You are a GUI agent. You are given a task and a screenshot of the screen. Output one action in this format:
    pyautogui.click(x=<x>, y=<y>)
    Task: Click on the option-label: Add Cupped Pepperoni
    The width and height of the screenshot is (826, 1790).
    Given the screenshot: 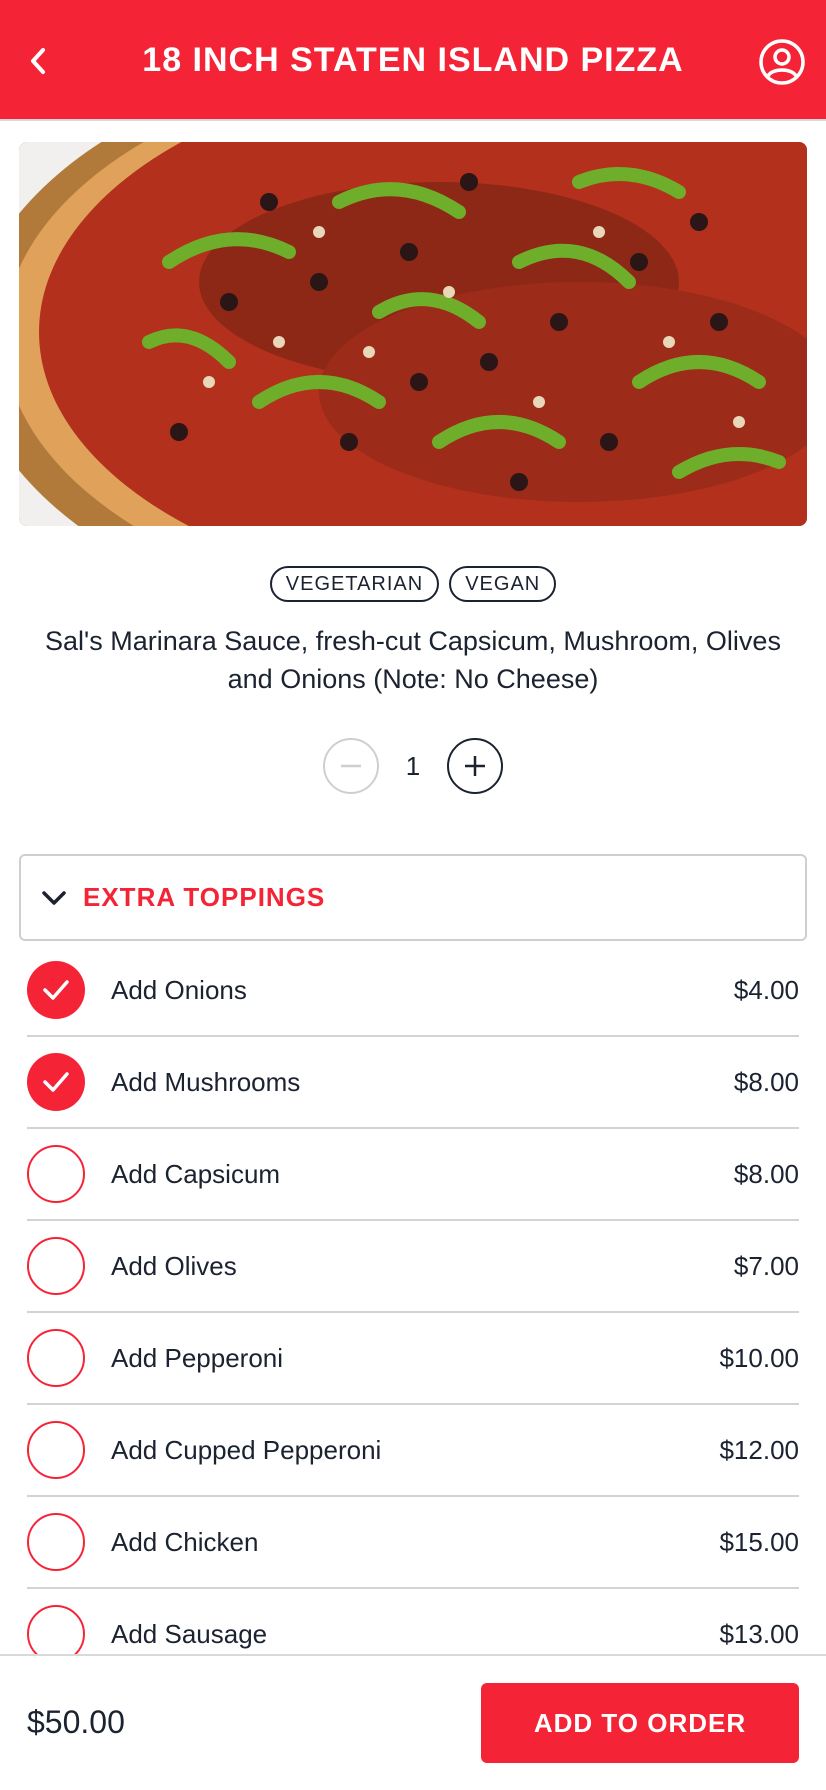 What is the action you would take?
    pyautogui.click(x=246, y=1449)
    